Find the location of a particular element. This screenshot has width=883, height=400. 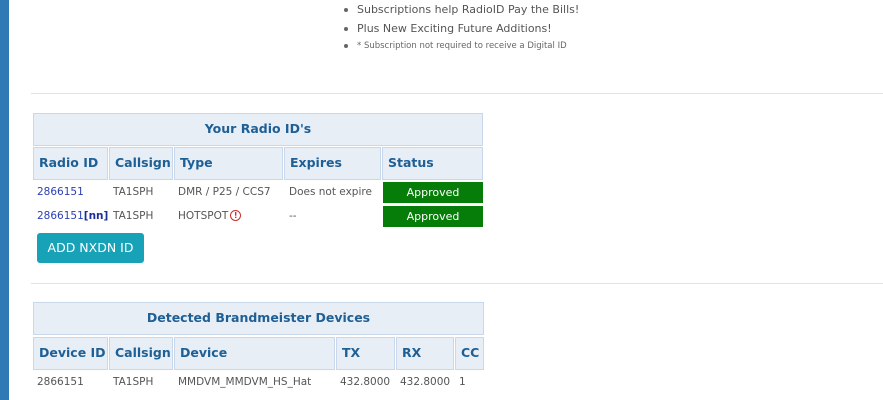

expires-cell: Does not expire is located at coordinates (330, 192).